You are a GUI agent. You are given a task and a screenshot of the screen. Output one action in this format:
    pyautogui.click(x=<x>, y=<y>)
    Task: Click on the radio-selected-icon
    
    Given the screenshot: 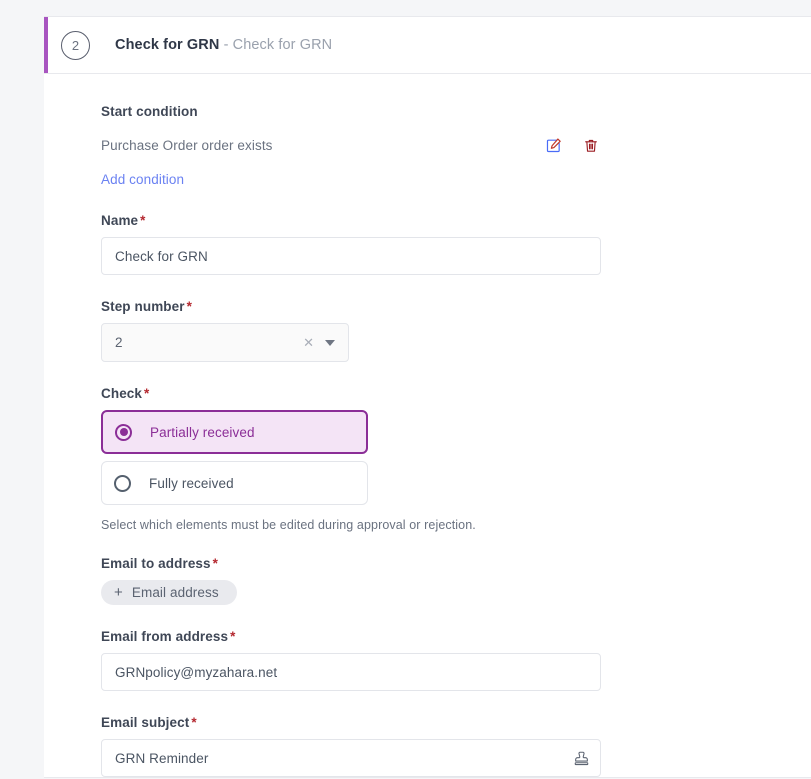 What is the action you would take?
    pyautogui.click(x=123, y=432)
    